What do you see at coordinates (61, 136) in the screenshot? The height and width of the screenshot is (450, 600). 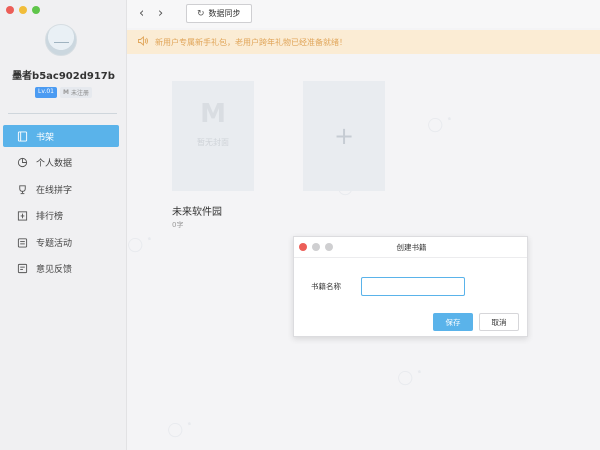 I see `sidebar-item-bookshelf: 书架` at bounding box center [61, 136].